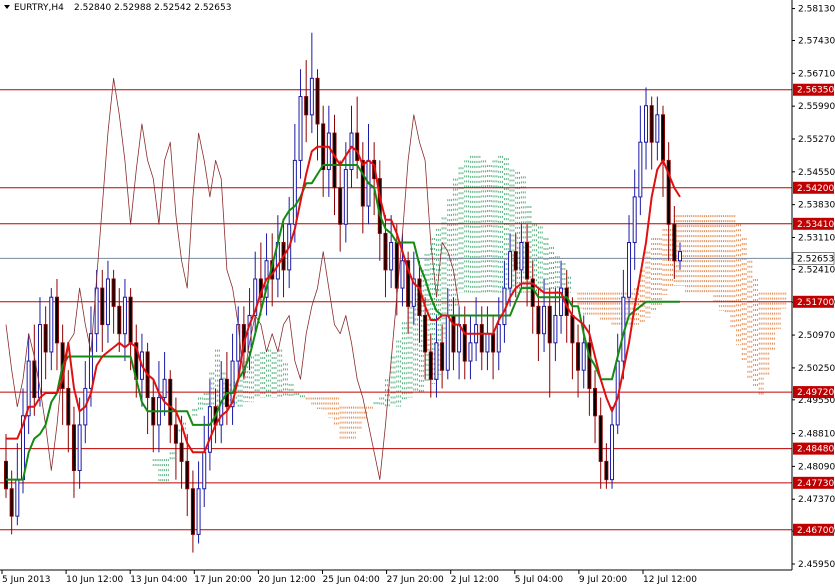  I want to click on symbol-menu-chevron-icon, so click(7, 7).